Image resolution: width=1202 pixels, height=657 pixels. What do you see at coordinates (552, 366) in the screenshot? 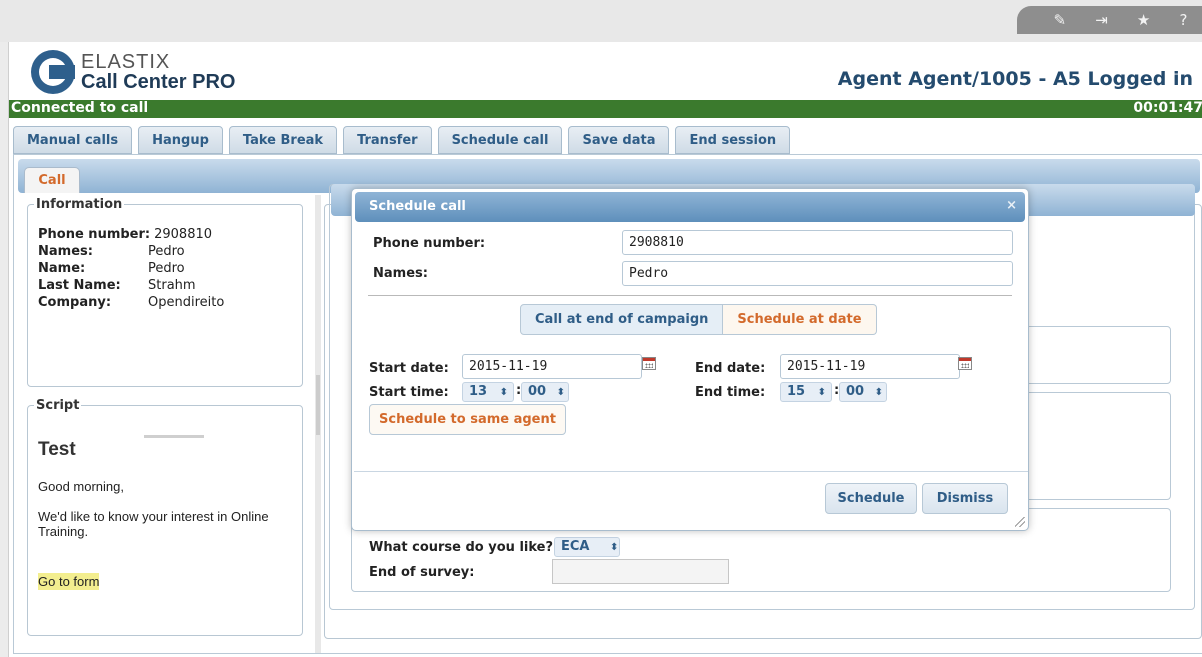
I see `start-date-field: 2015-11-19` at bounding box center [552, 366].